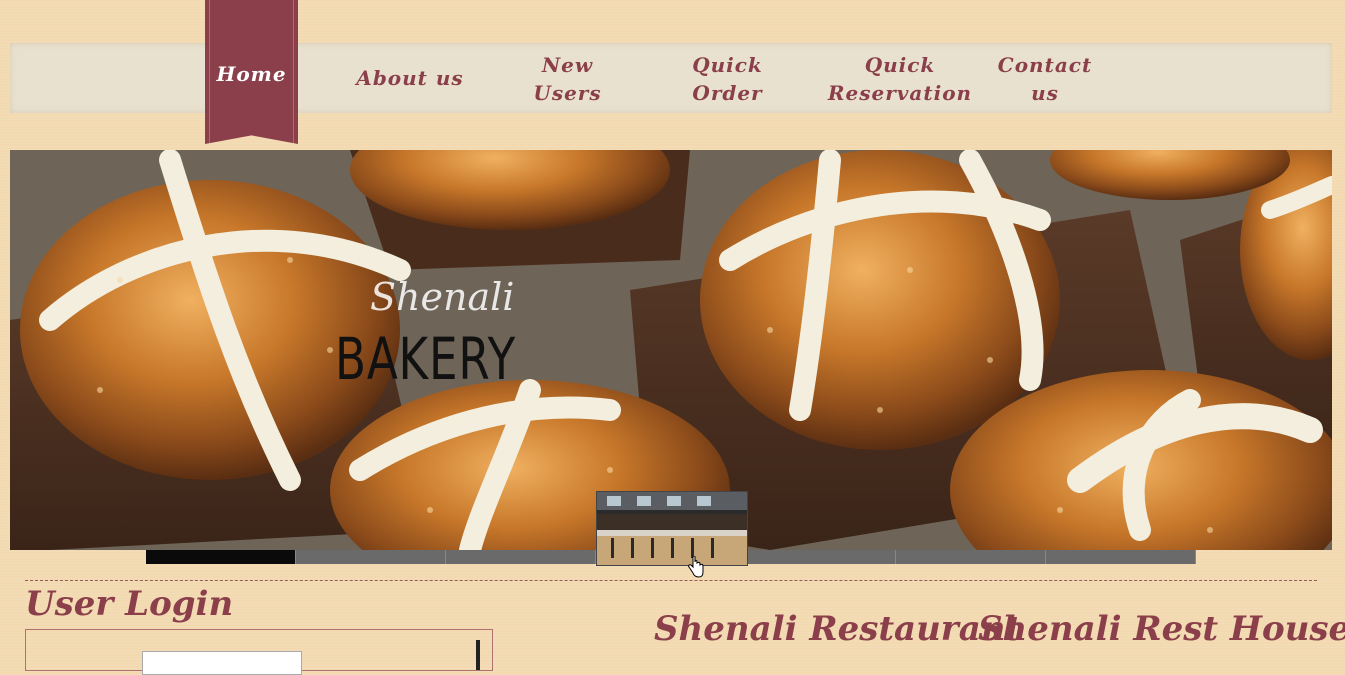  I want to click on restaurant-heading: Shenali Restaurant, so click(837, 629).